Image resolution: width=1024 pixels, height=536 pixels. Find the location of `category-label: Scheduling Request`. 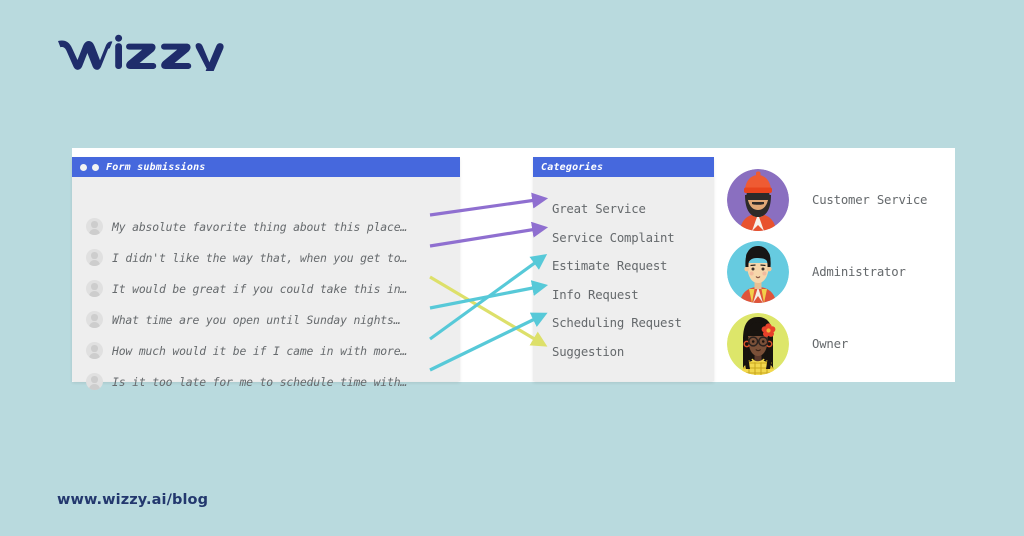

category-label: Scheduling Request is located at coordinates (617, 323).